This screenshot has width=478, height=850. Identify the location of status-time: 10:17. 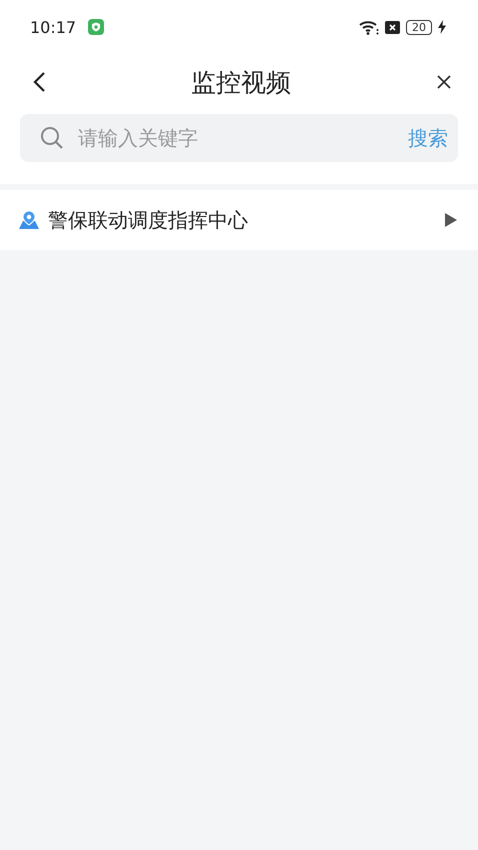
(53, 27).